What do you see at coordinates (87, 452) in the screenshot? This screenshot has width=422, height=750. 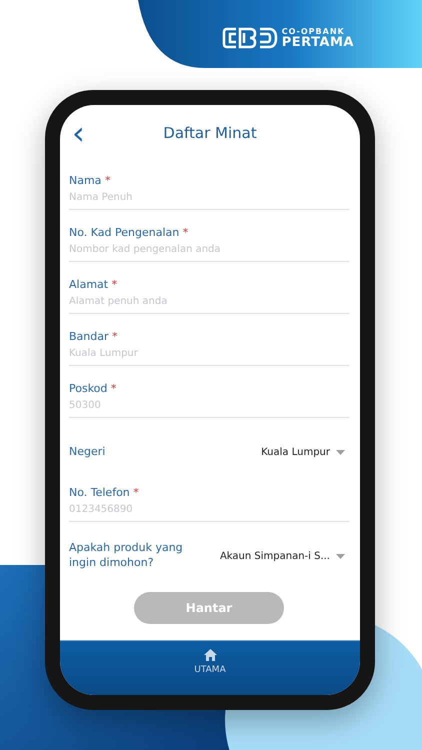 I see `field-label: Negeri` at bounding box center [87, 452].